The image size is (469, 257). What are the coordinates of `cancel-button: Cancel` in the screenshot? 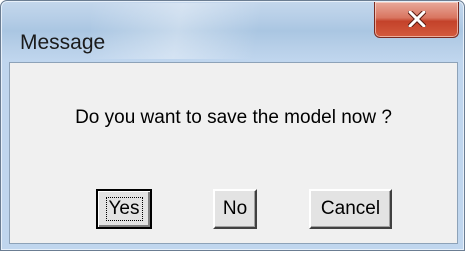 It's located at (350, 209).